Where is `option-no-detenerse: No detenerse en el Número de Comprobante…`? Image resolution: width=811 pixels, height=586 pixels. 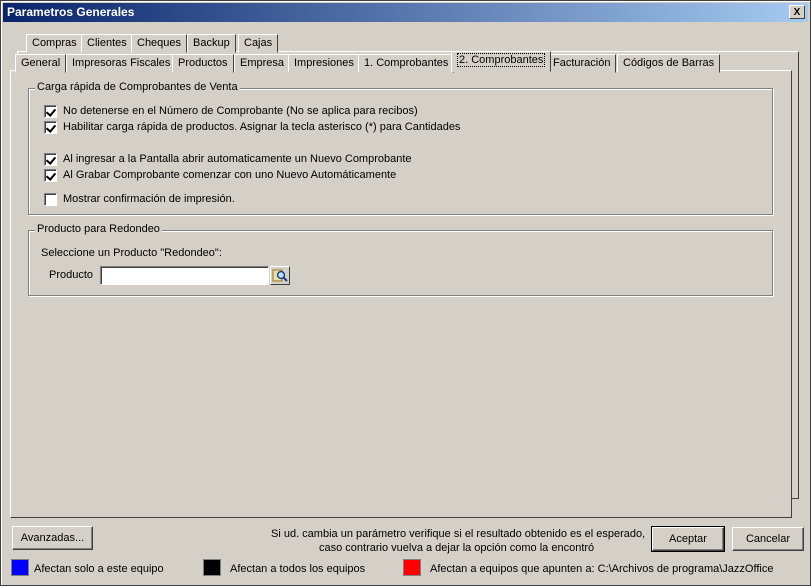 option-no-detenerse: No detenerse en el Número de Comprobante… is located at coordinates (231, 112).